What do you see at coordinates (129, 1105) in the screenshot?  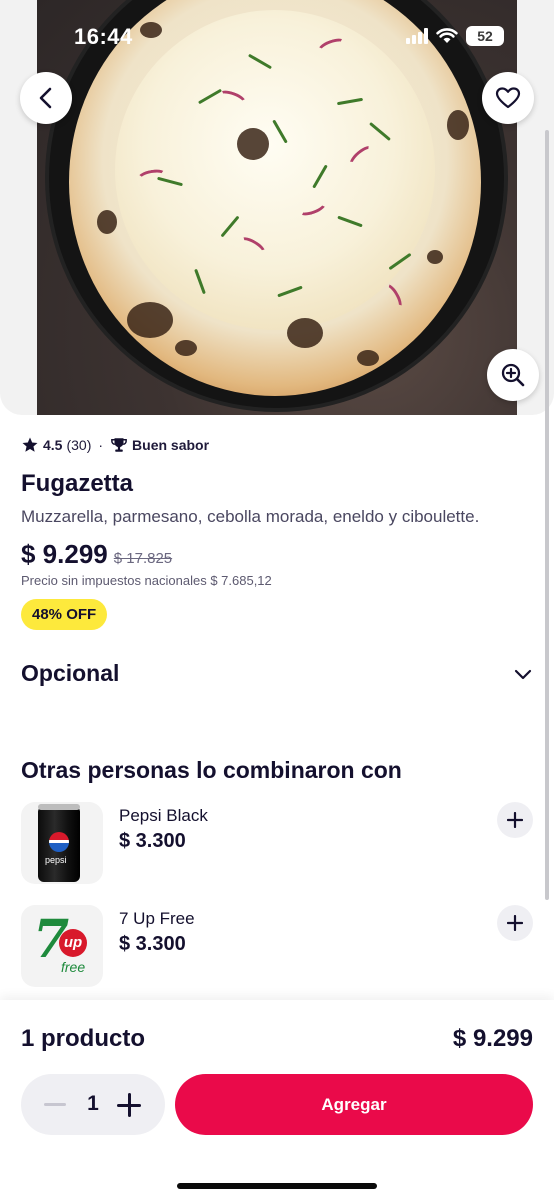 I see `increase-quantity-button` at bounding box center [129, 1105].